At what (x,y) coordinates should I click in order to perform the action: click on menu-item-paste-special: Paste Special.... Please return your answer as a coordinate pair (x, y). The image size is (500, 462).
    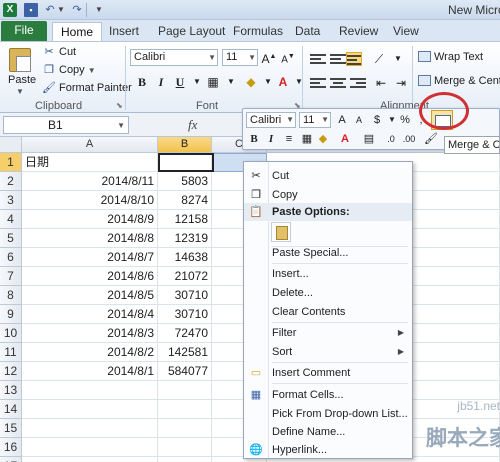
    Looking at the image, I should click on (328, 253).